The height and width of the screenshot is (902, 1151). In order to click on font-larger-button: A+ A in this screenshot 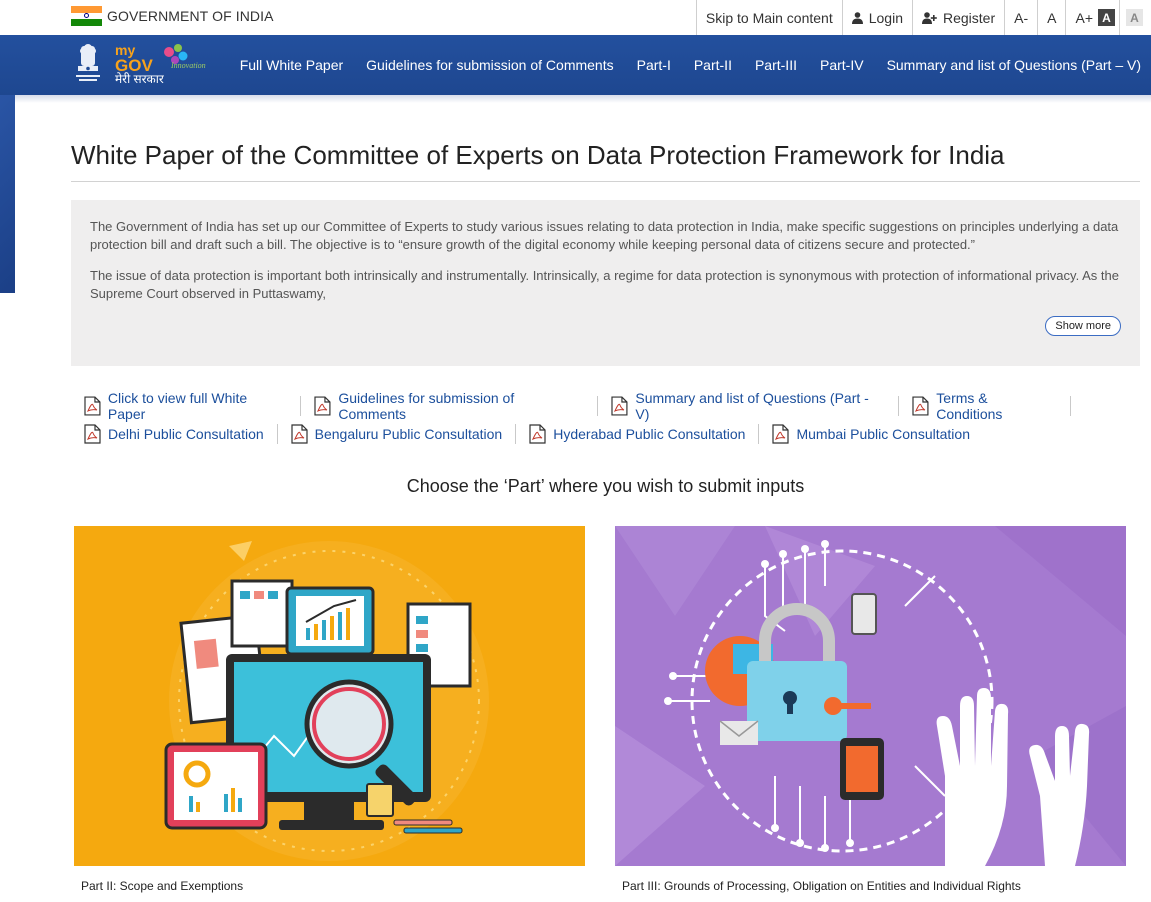, I will do `click(1092, 17)`.